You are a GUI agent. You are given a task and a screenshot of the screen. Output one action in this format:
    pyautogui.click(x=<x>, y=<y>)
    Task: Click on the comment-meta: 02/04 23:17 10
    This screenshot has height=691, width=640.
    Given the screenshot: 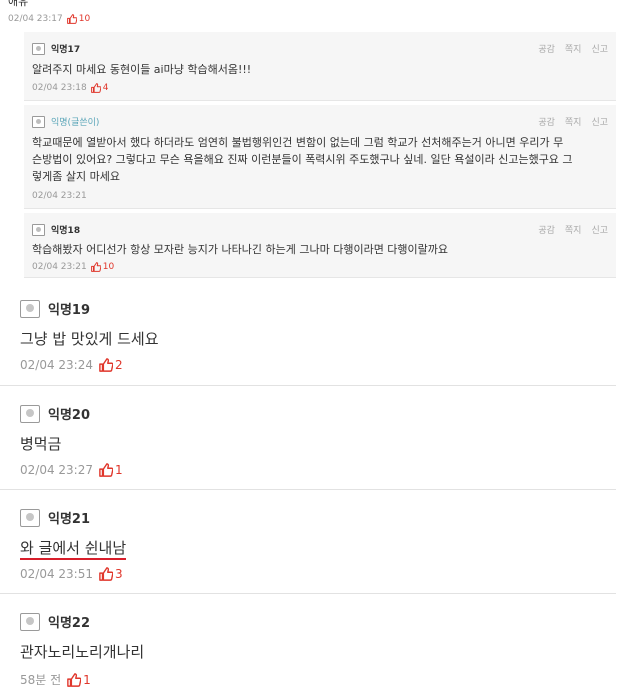 What is the action you would take?
    pyautogui.click(x=49, y=19)
    